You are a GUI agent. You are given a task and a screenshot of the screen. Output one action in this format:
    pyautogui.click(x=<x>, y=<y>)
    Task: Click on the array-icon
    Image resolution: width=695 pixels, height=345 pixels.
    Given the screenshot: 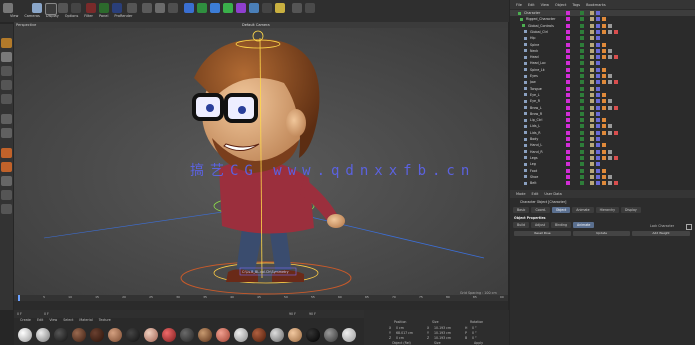 What is the action you would take?
    pyautogui.click(x=228, y=8)
    